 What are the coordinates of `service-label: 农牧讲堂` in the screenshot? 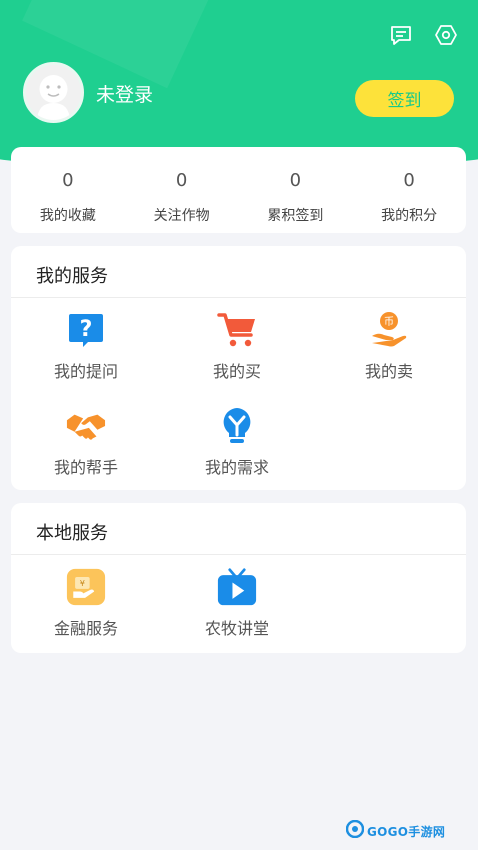 It's located at (236, 628).